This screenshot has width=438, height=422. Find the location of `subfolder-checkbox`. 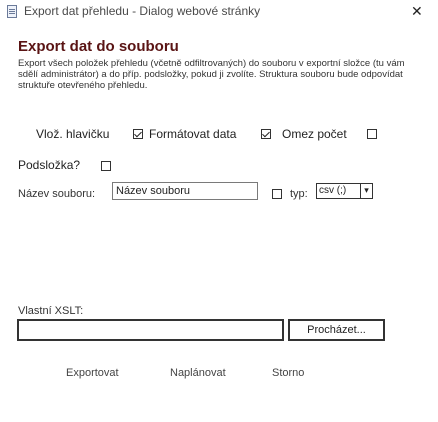

subfolder-checkbox is located at coordinates (106, 166).